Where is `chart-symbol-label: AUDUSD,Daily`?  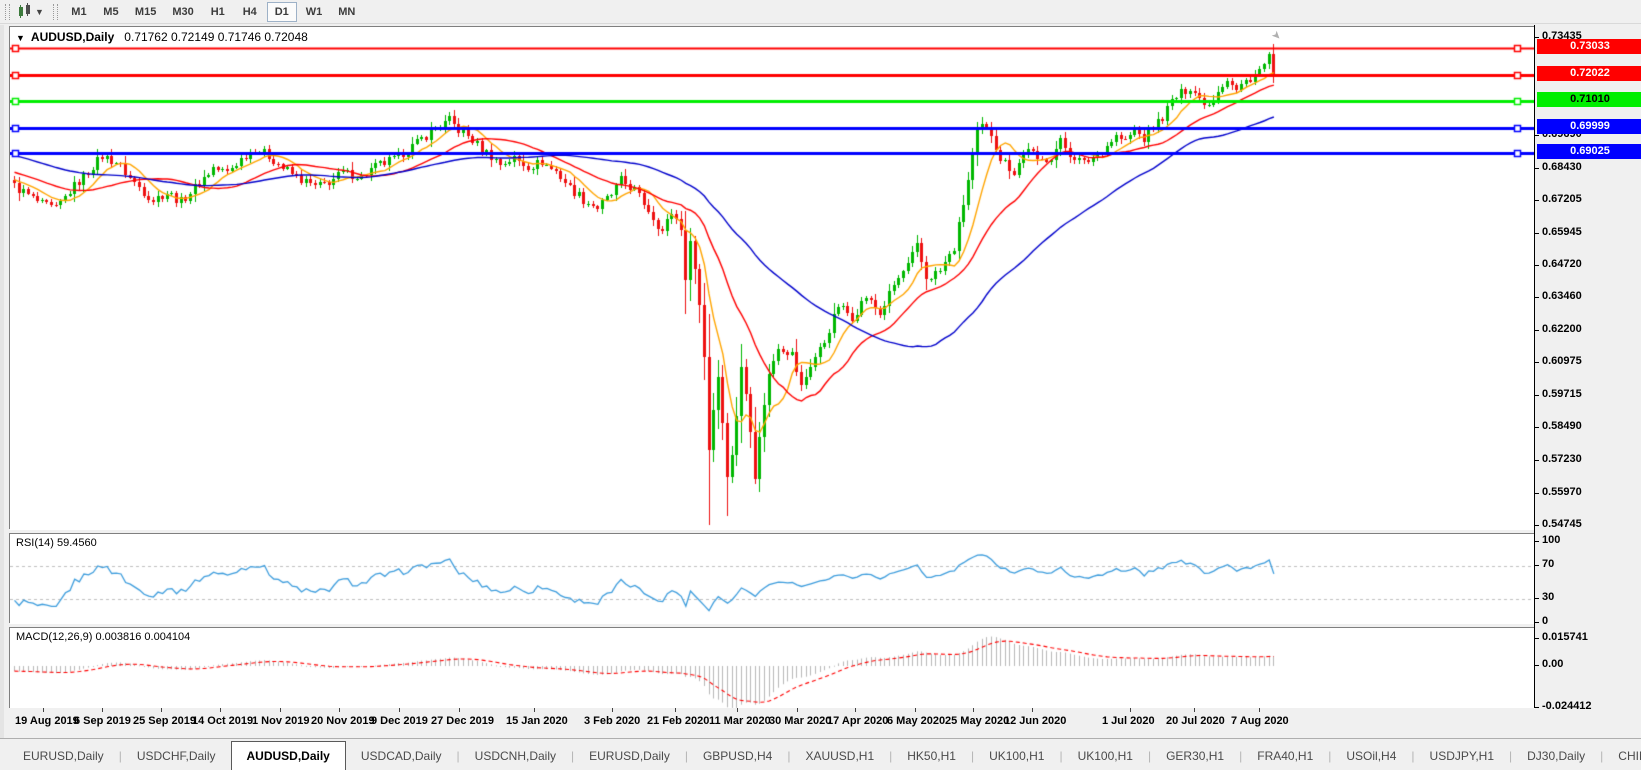
chart-symbol-label: AUDUSD,Daily is located at coordinates (72, 37).